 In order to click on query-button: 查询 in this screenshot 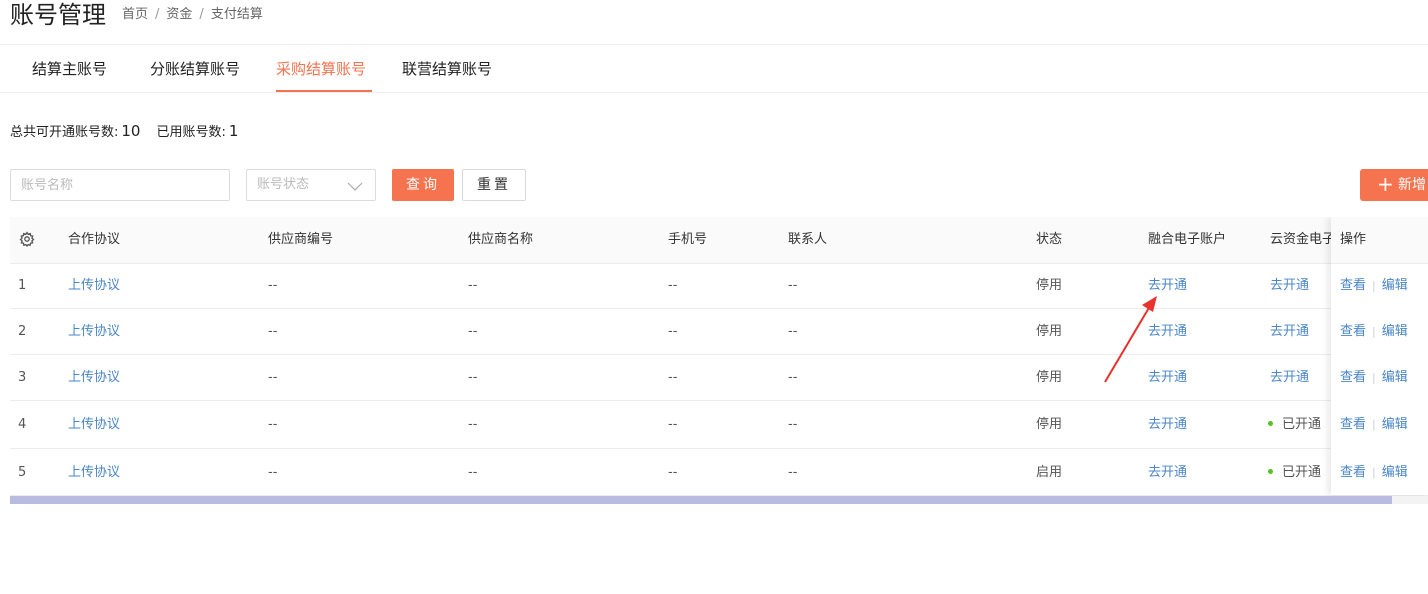, I will do `click(423, 185)`.